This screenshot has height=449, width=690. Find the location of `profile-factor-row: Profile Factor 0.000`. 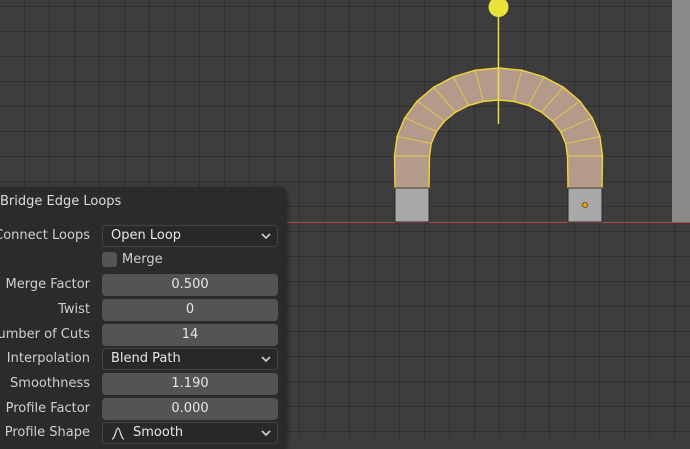

profile-factor-row: Profile Factor 0.000 is located at coordinates (143, 409).